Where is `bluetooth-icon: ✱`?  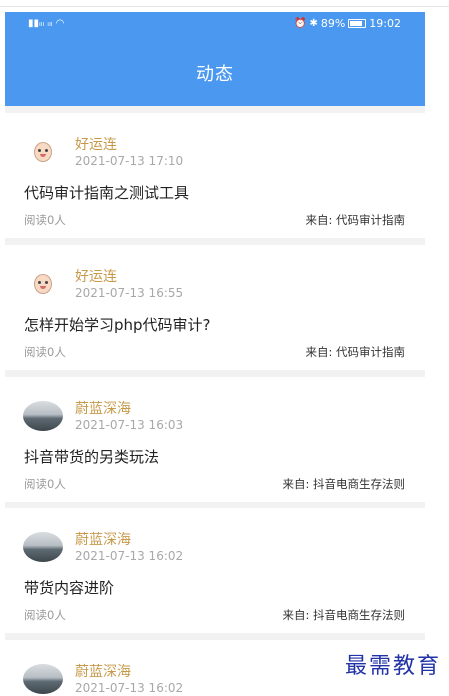 bluetooth-icon: ✱ is located at coordinates (313, 23).